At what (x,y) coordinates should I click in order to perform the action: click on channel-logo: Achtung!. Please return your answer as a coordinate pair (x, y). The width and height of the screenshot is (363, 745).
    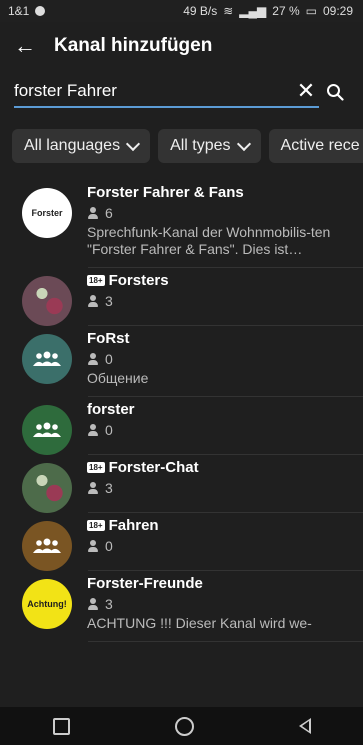
    Looking at the image, I should click on (47, 604).